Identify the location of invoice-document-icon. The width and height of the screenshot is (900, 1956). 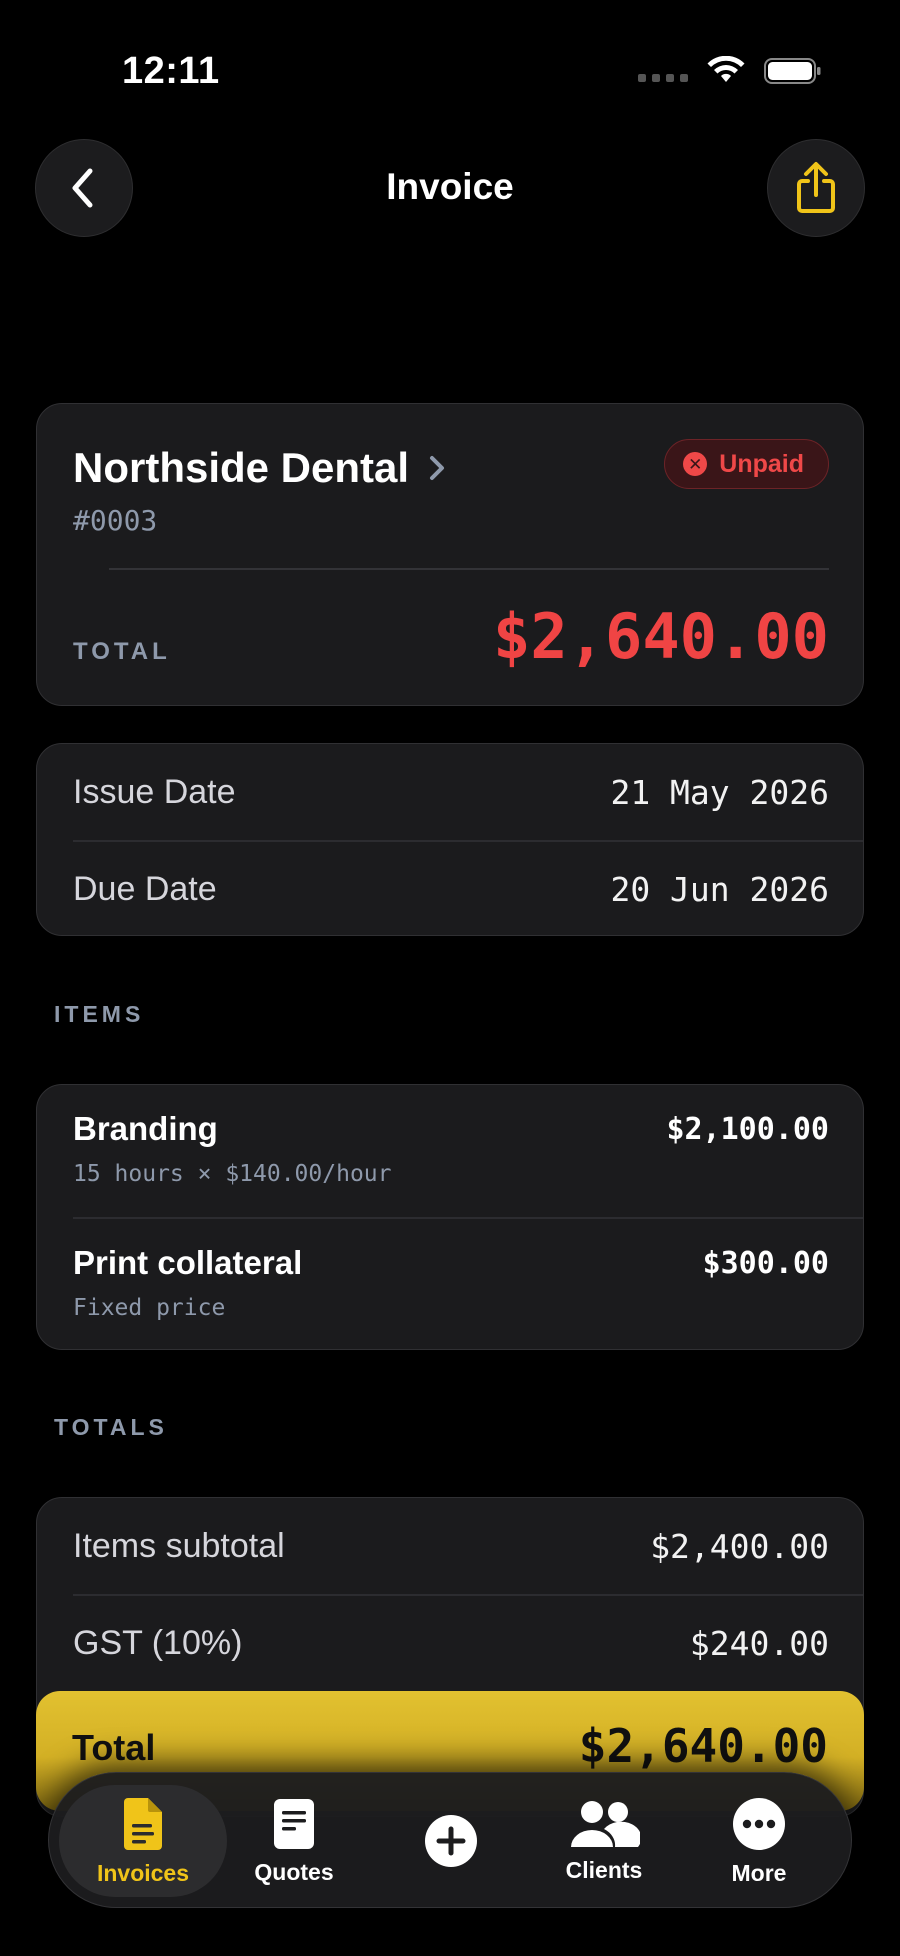
(143, 1823).